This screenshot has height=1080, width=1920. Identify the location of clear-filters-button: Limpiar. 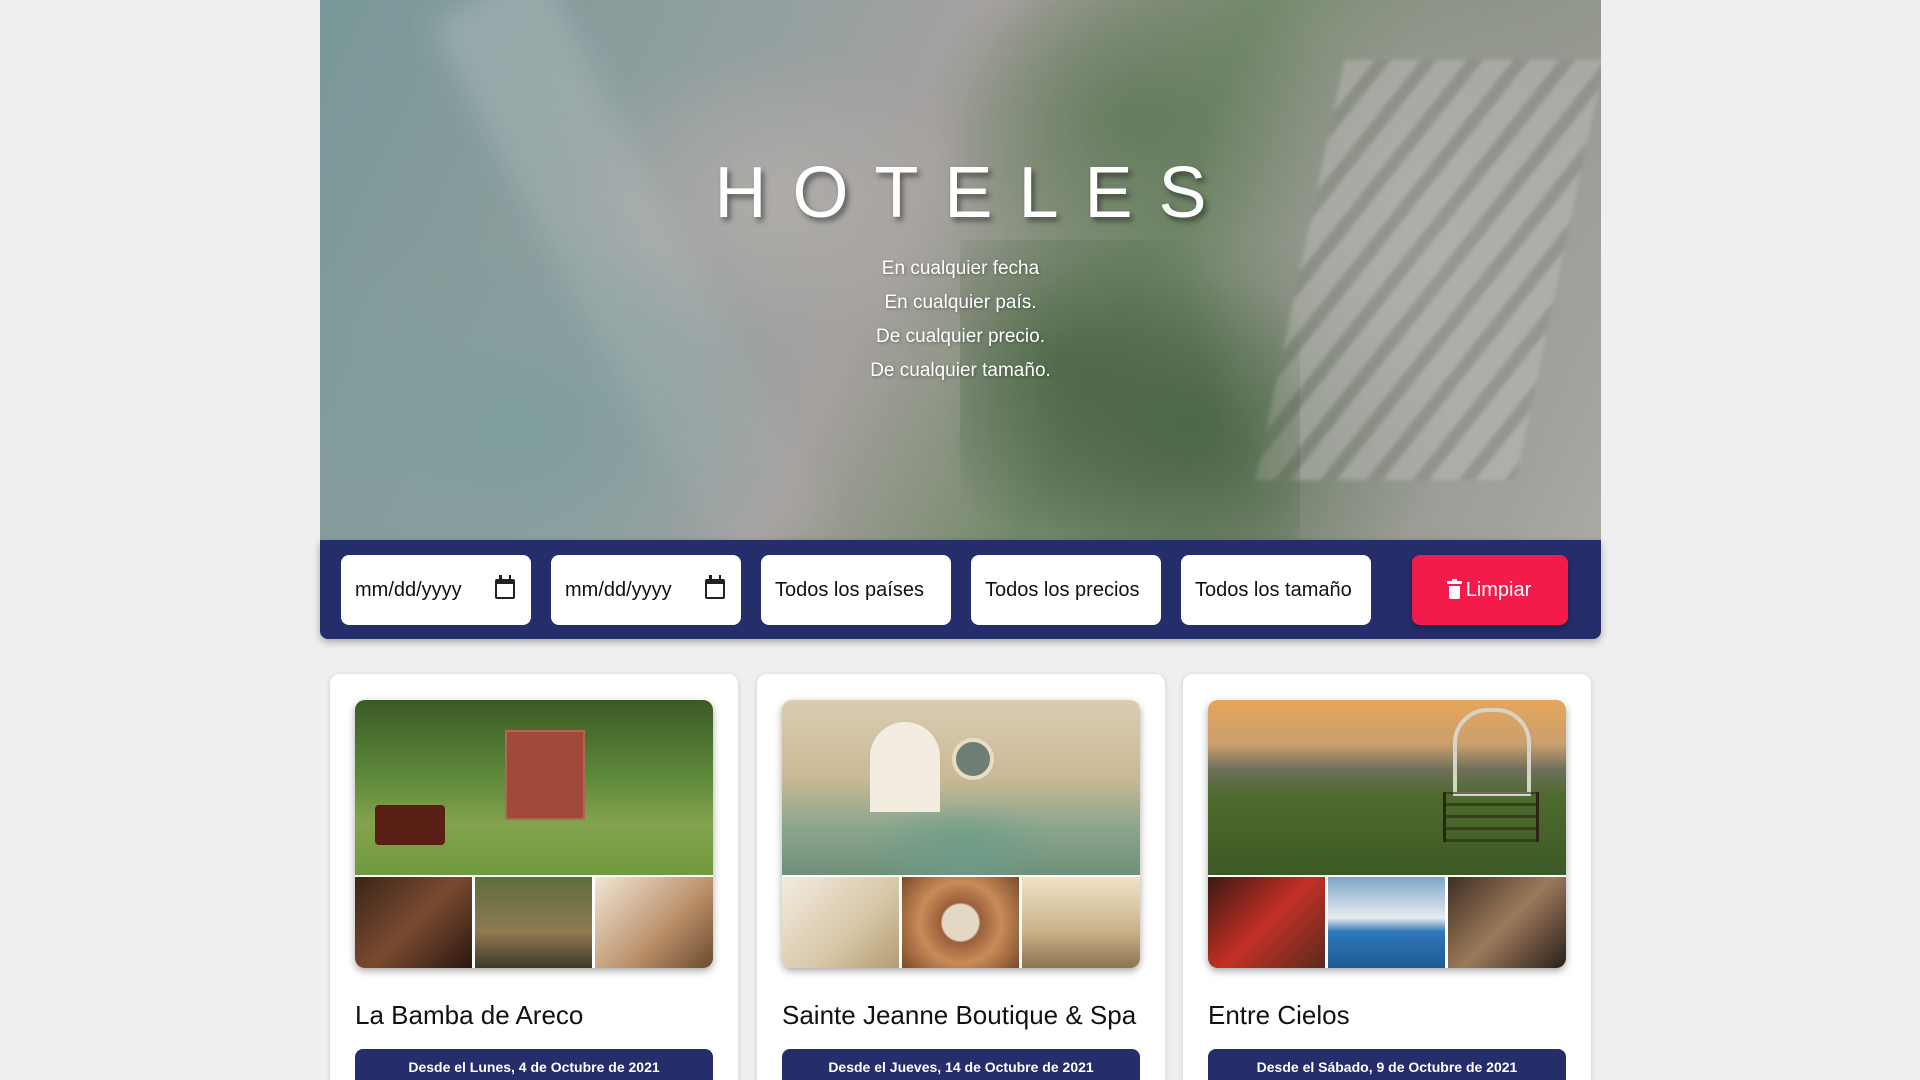
(1490, 590).